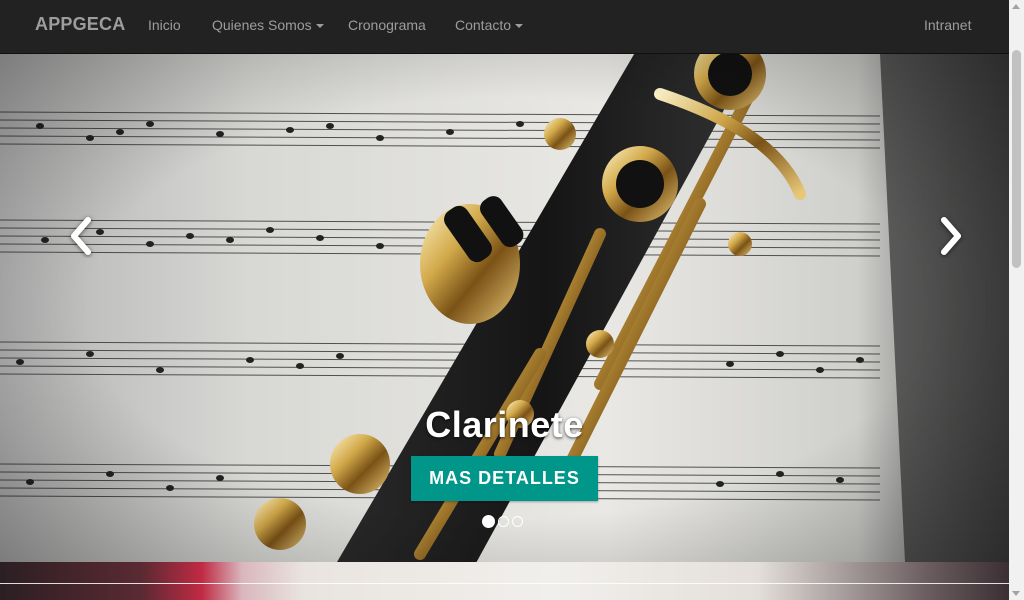 This screenshot has width=1024, height=600. I want to click on nav-item-label: Intranet, so click(948, 25).